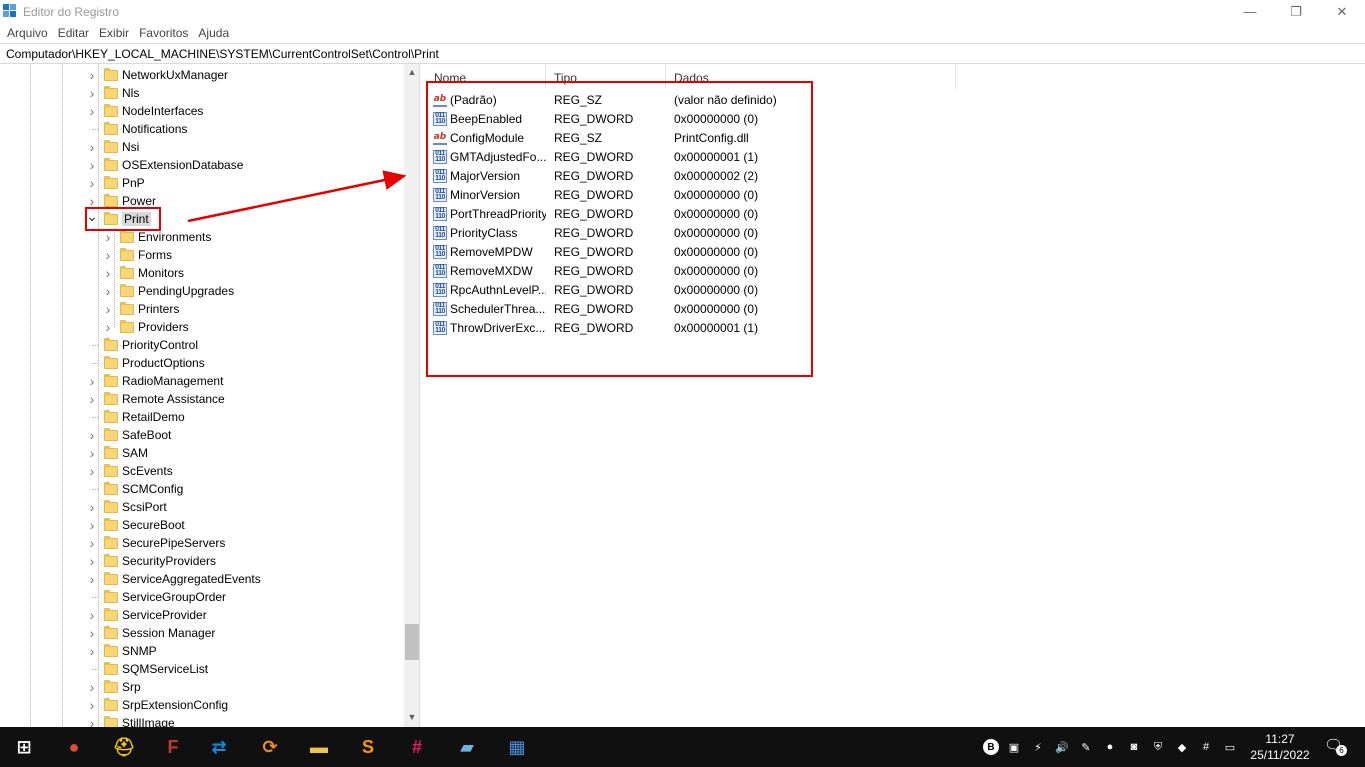 This screenshot has height=767, width=1365. Describe the element at coordinates (173, 579) in the screenshot. I see `tree-item: › ServiceAggregatedEvents` at that location.